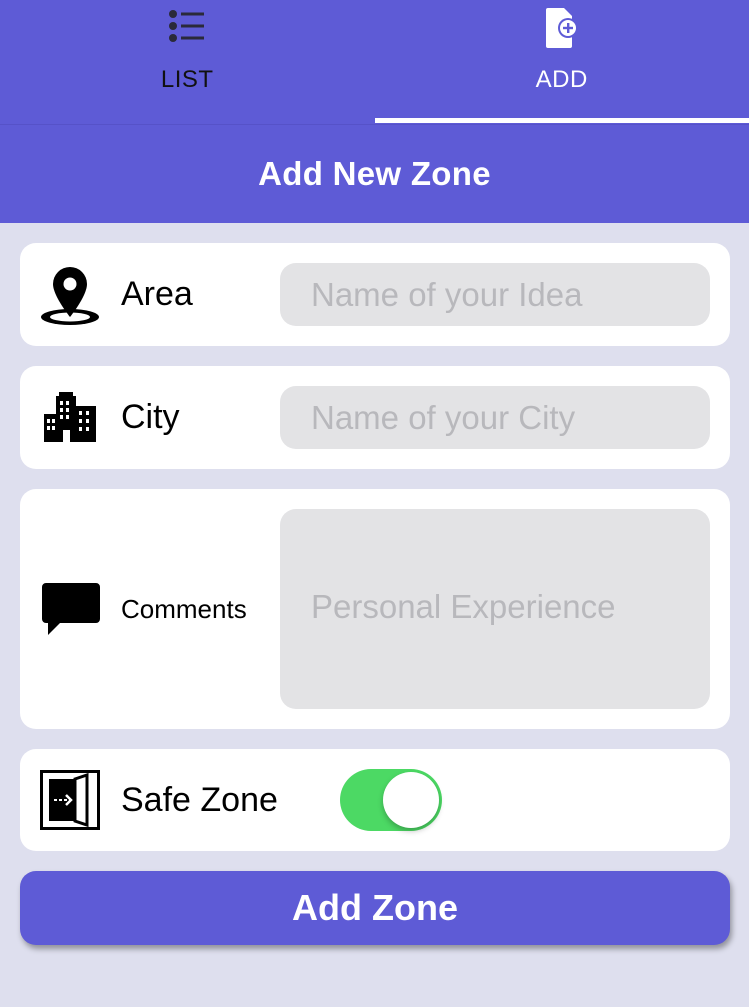 This screenshot has width=749, height=1007. I want to click on safe-zone-label: Safe Zone, so click(199, 800).